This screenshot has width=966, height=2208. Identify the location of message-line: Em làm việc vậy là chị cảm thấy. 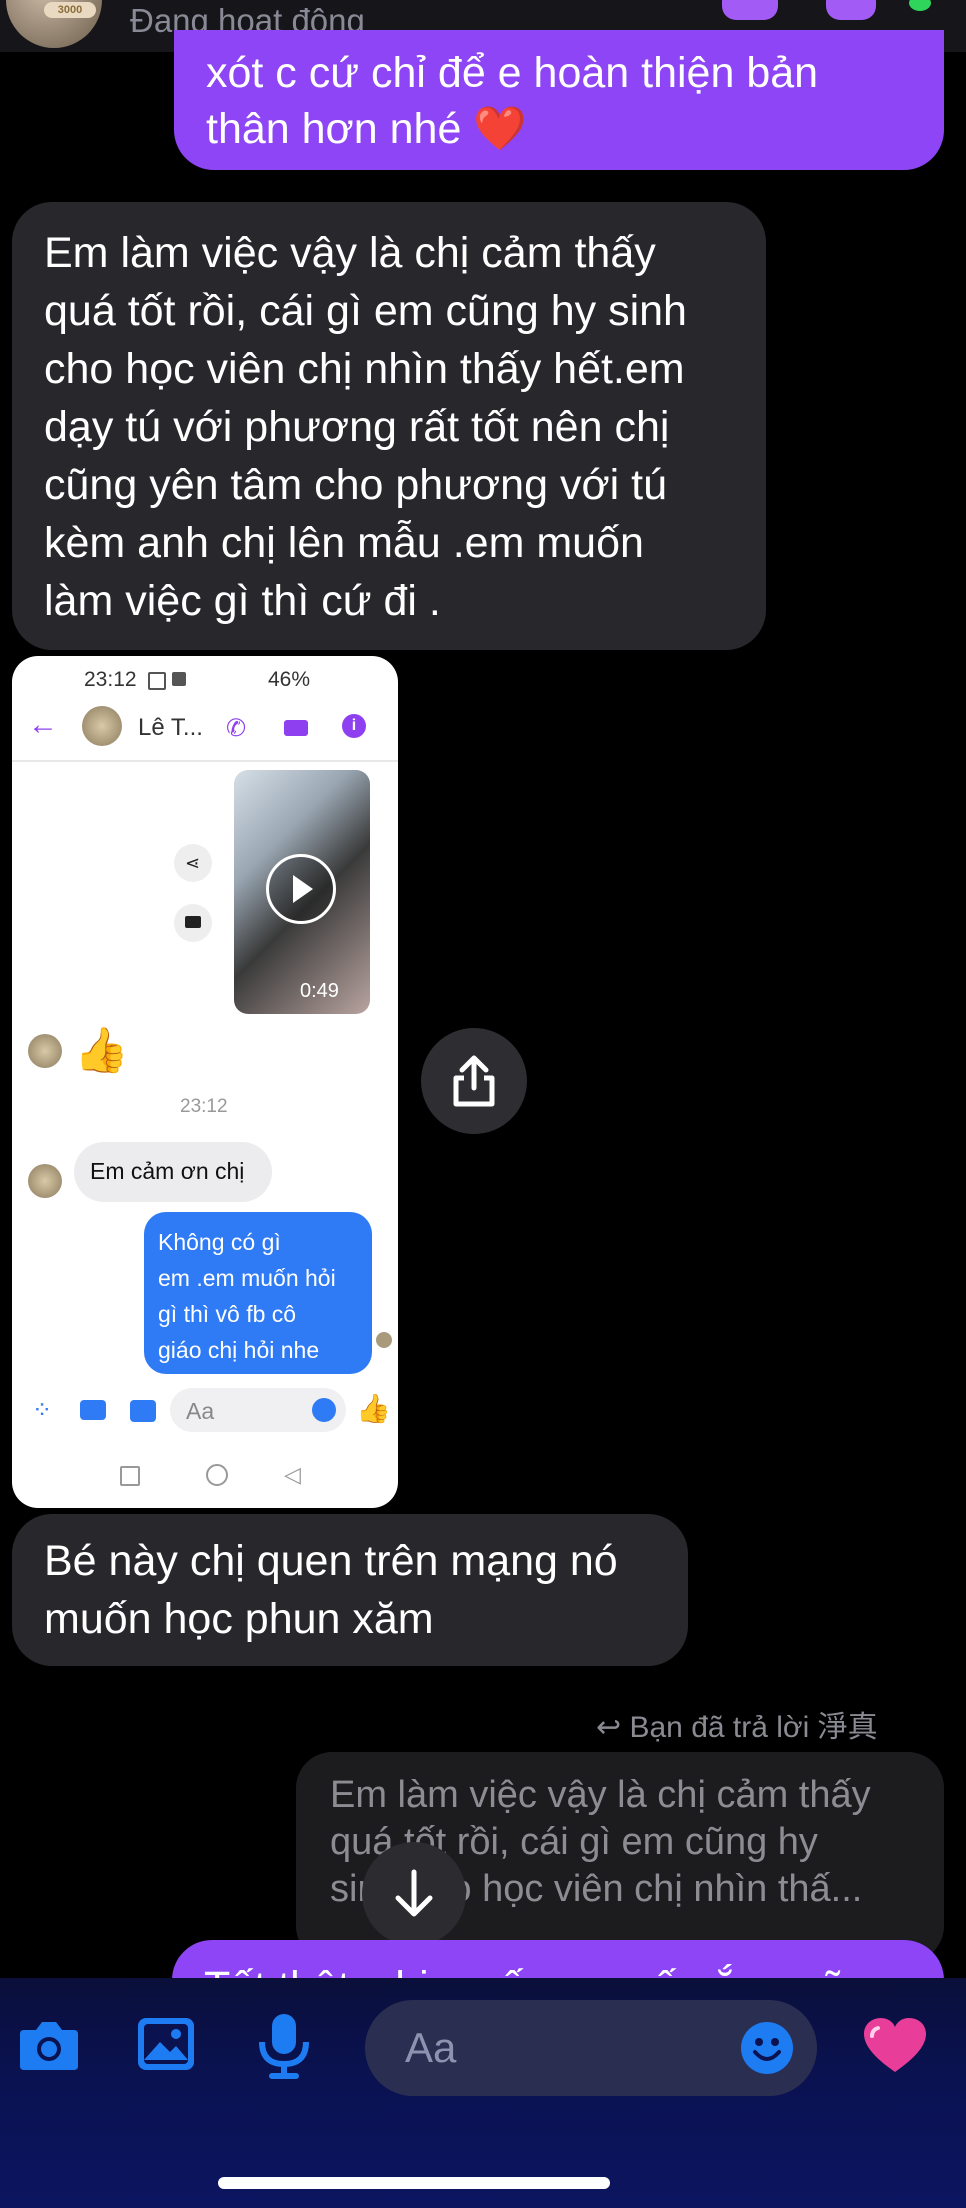
(350, 253).